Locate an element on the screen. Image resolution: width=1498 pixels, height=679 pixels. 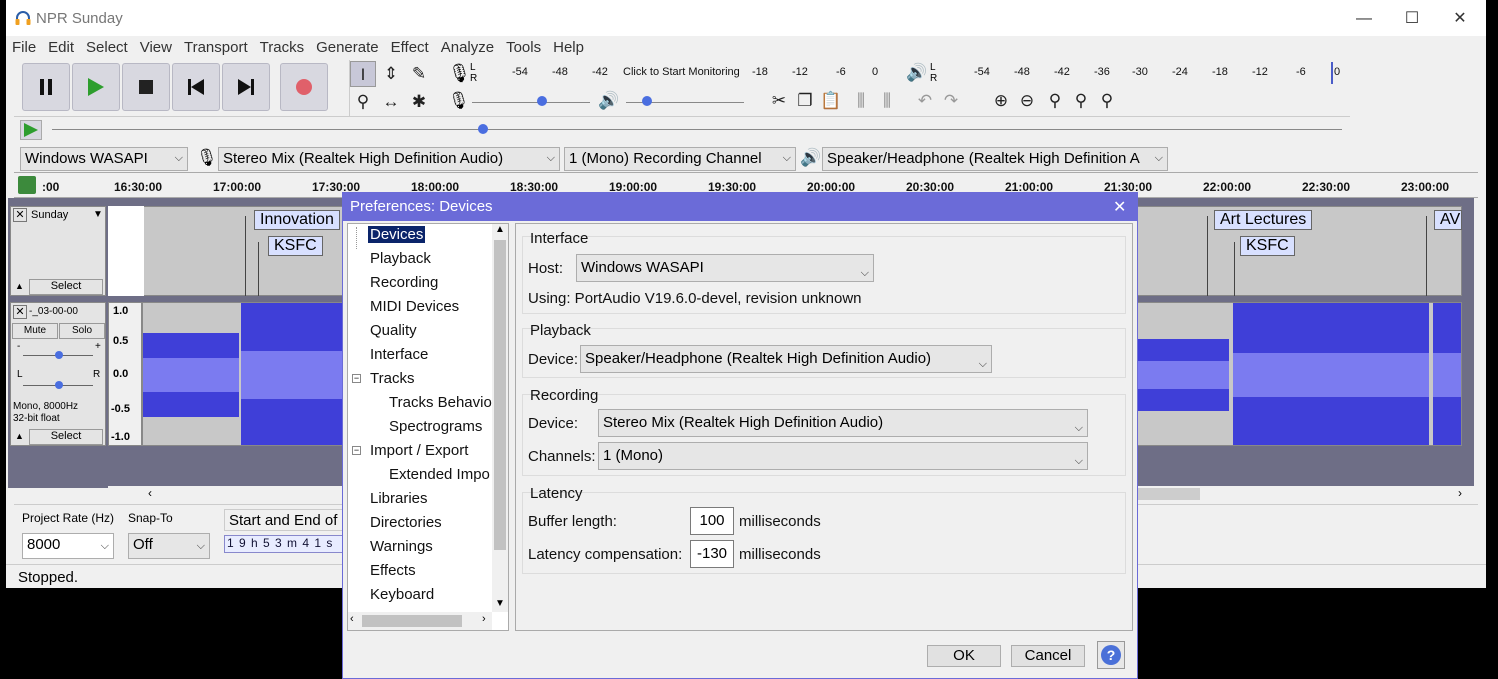
selection-start-time: 1 9 h 5 3 m 4 1 s is located at coordinates (284, 544).